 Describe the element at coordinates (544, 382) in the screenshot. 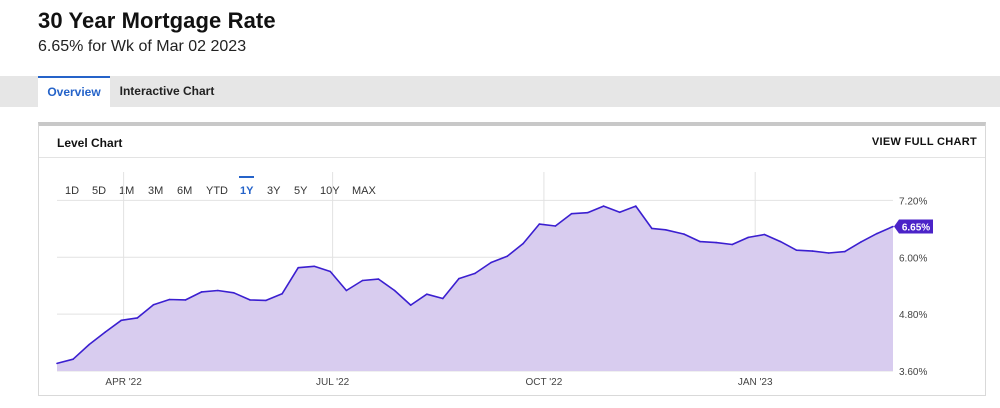

I see `x-tick-label: OCT '22` at that location.